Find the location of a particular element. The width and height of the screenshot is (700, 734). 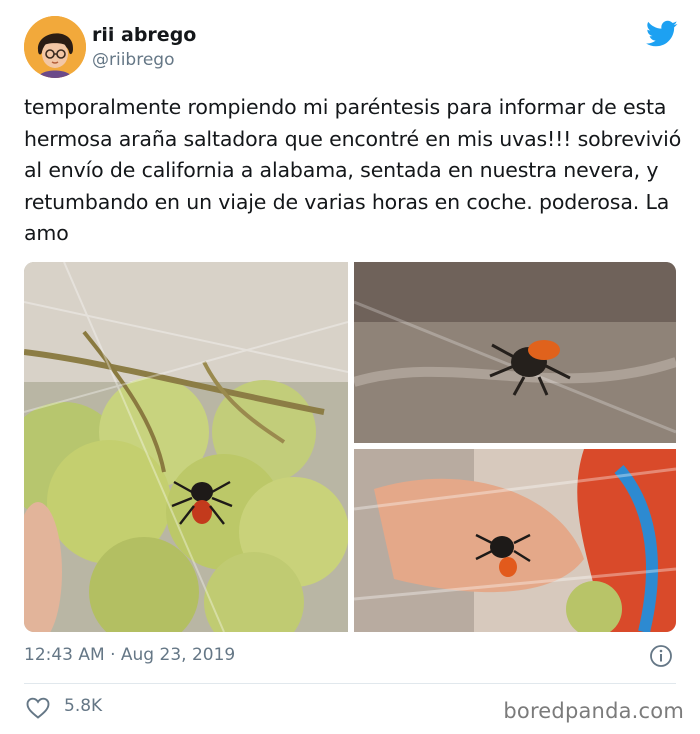

photo-spider-on-finger is located at coordinates (515, 540).